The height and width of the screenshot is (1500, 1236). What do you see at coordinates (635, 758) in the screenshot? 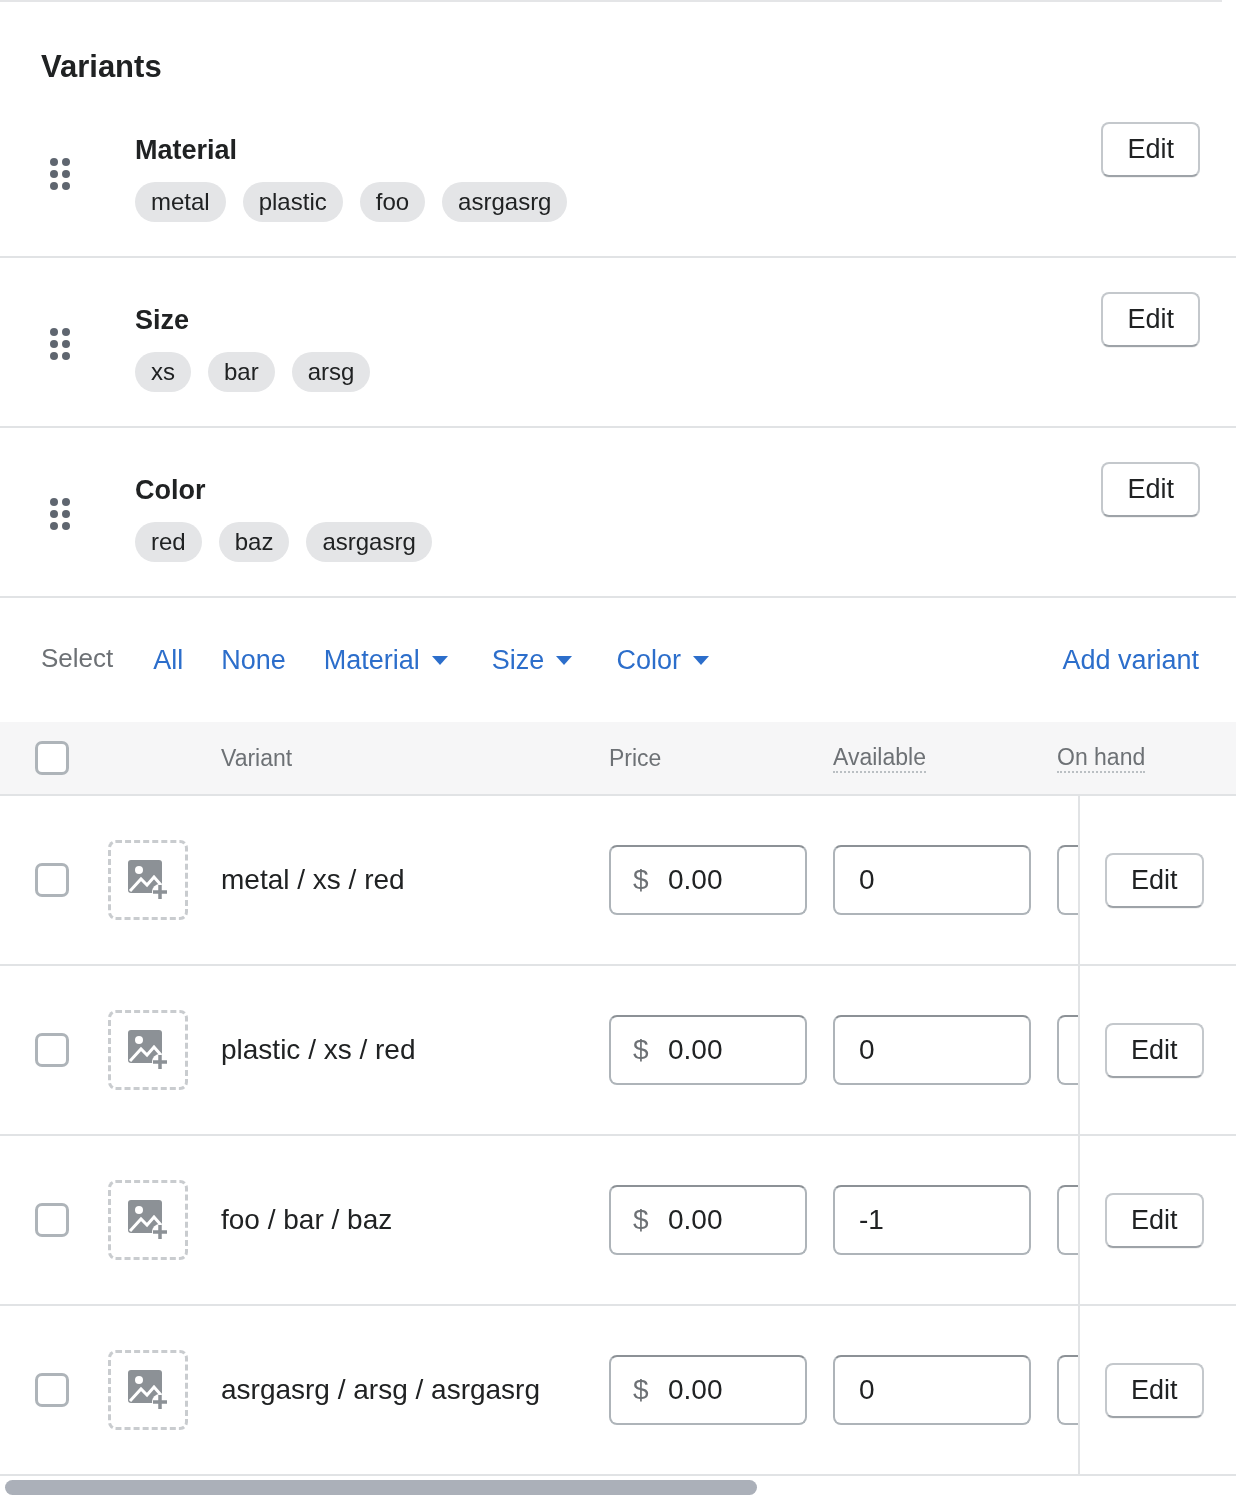
I see `column-header: Price` at bounding box center [635, 758].